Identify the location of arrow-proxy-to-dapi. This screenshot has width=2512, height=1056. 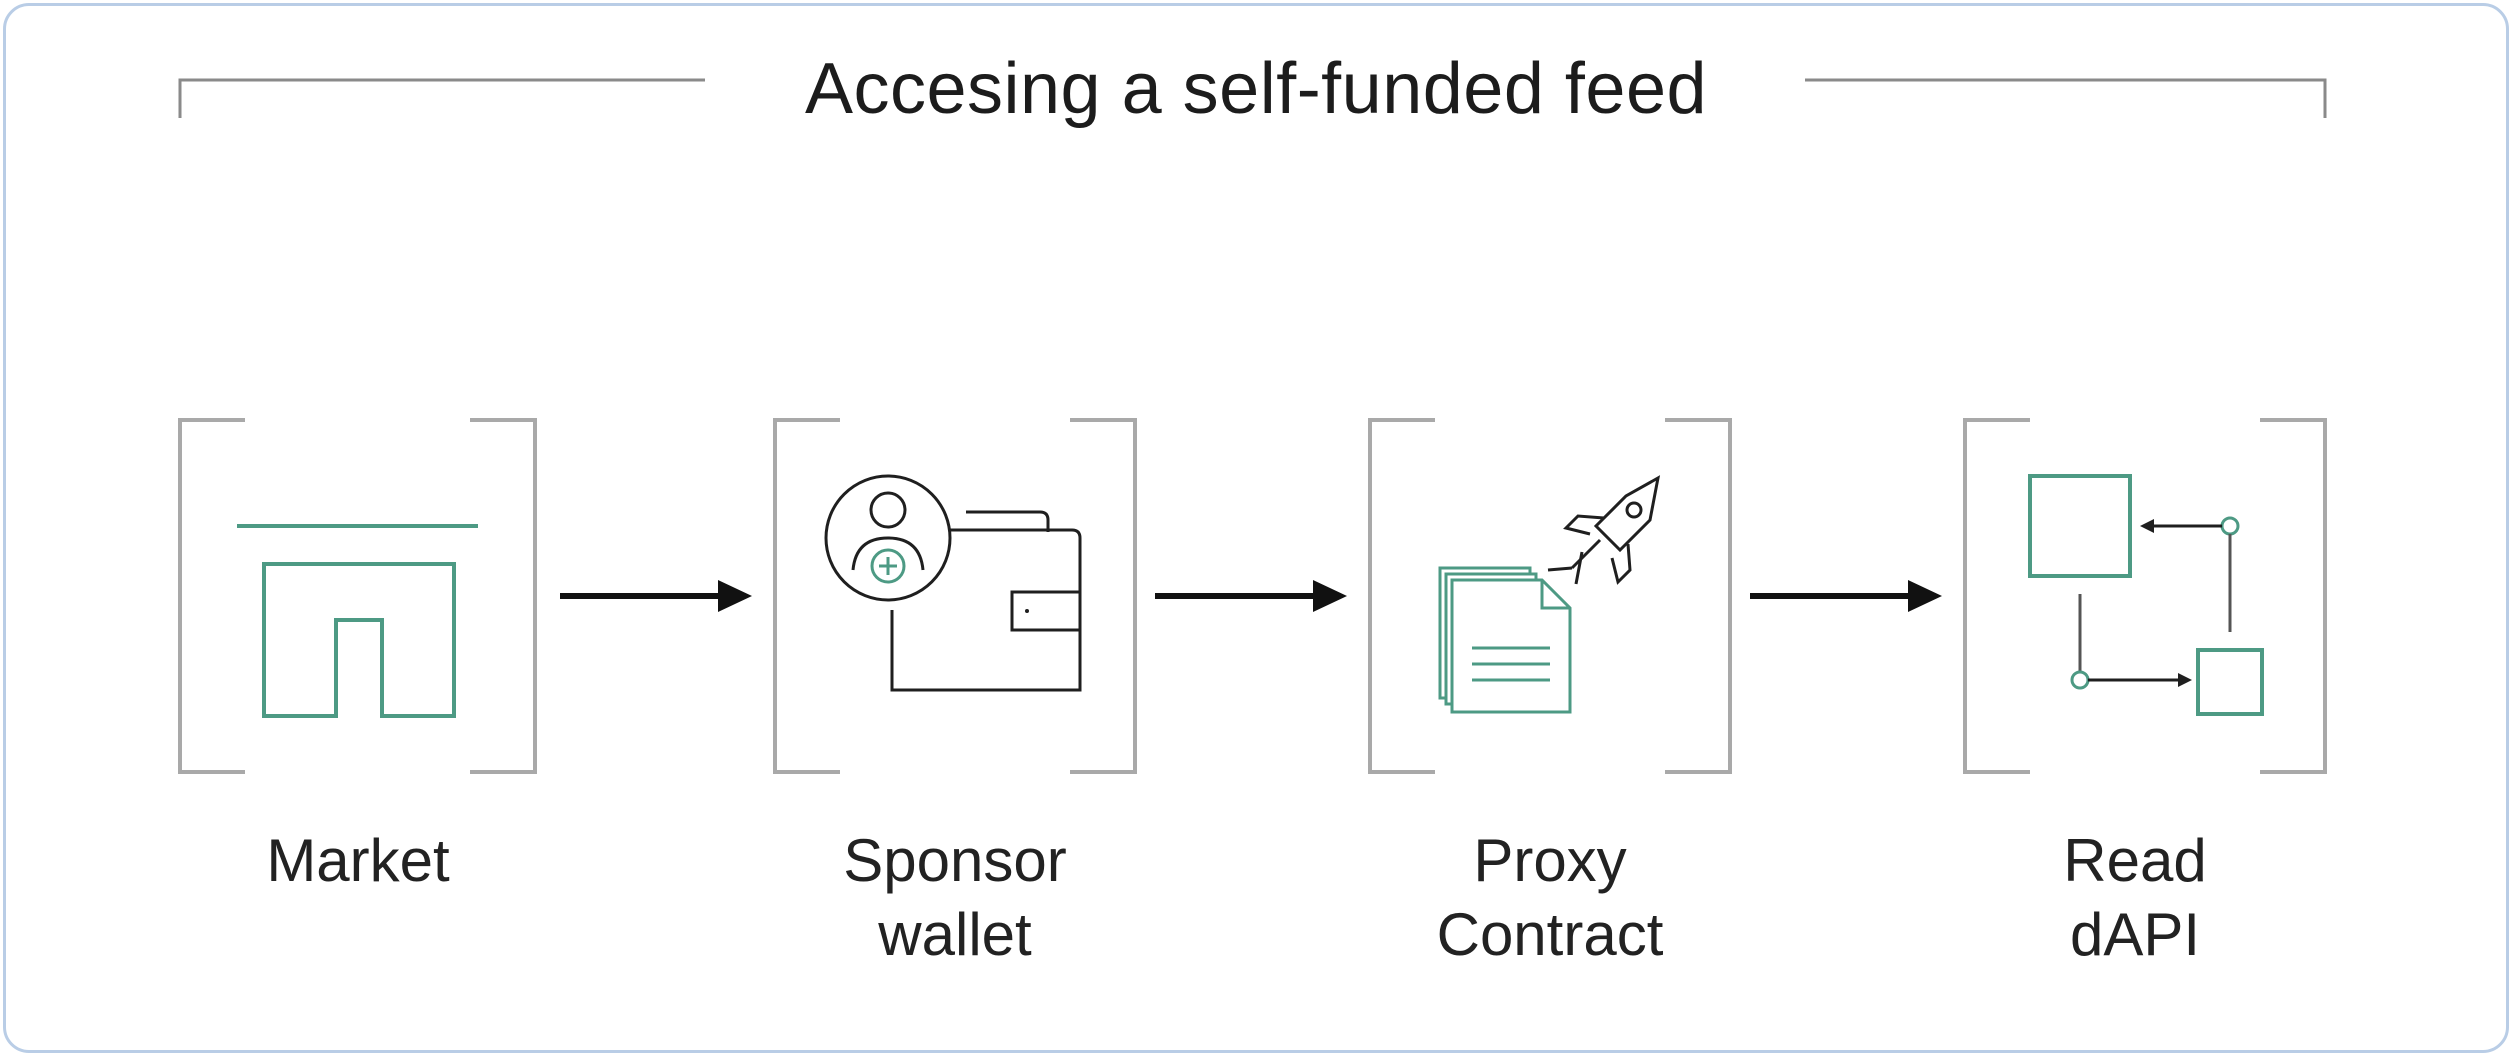
(1846, 596).